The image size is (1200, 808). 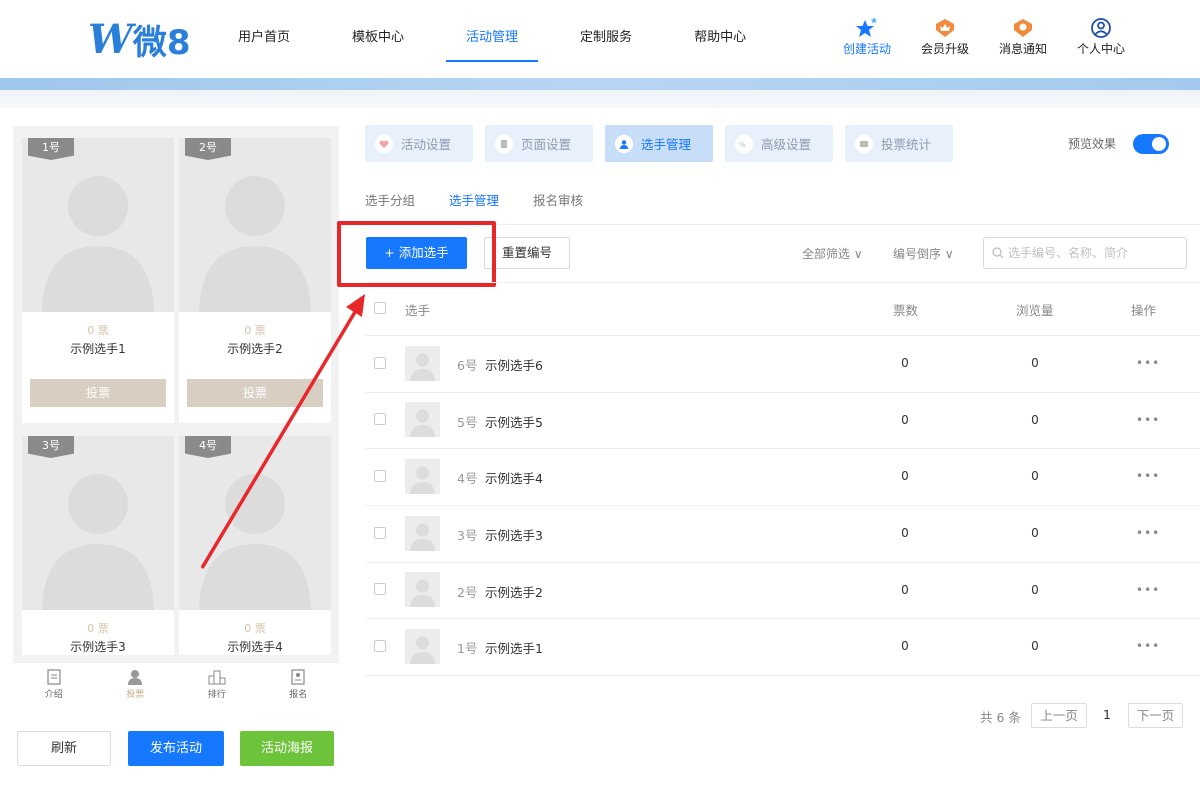 I want to click on player-number: 6号, so click(x=467, y=365).